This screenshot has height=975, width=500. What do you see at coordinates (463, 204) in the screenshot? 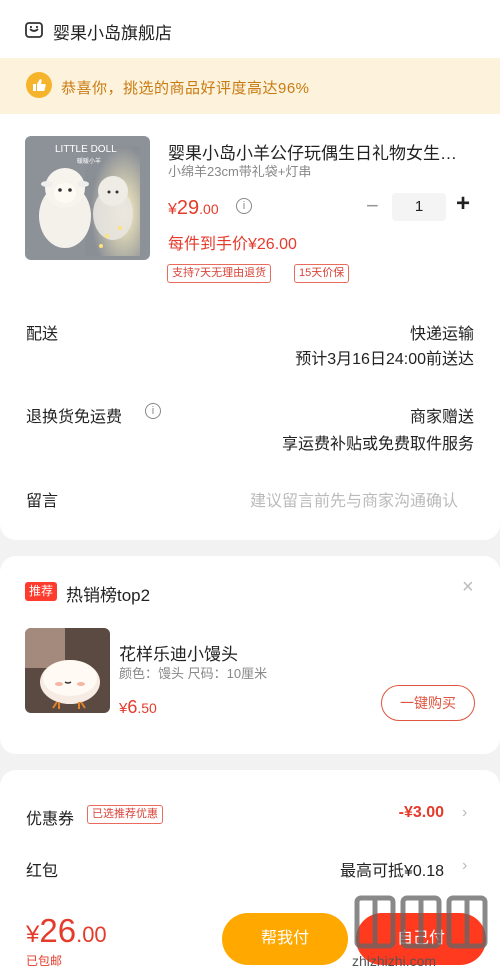
I see `quantity-plus-button: +` at bounding box center [463, 204].